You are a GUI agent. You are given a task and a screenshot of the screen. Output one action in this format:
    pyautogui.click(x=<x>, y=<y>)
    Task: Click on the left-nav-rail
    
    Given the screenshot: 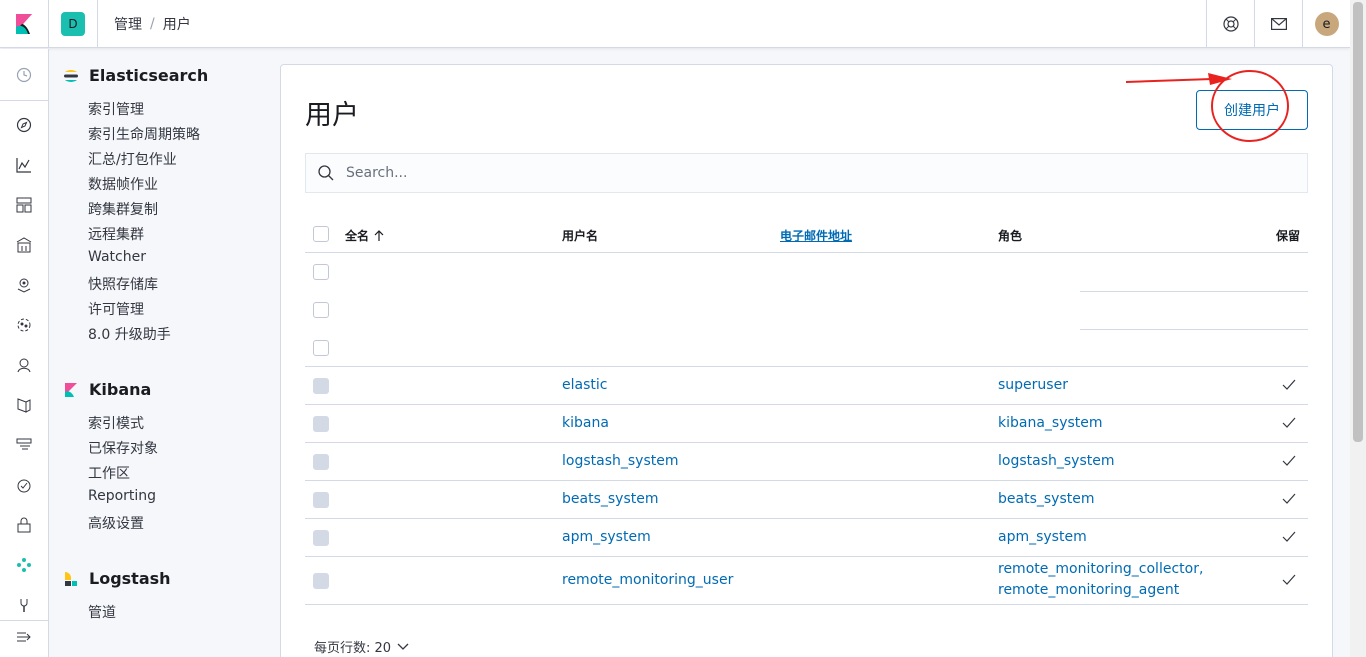 What is the action you would take?
    pyautogui.click(x=24, y=353)
    